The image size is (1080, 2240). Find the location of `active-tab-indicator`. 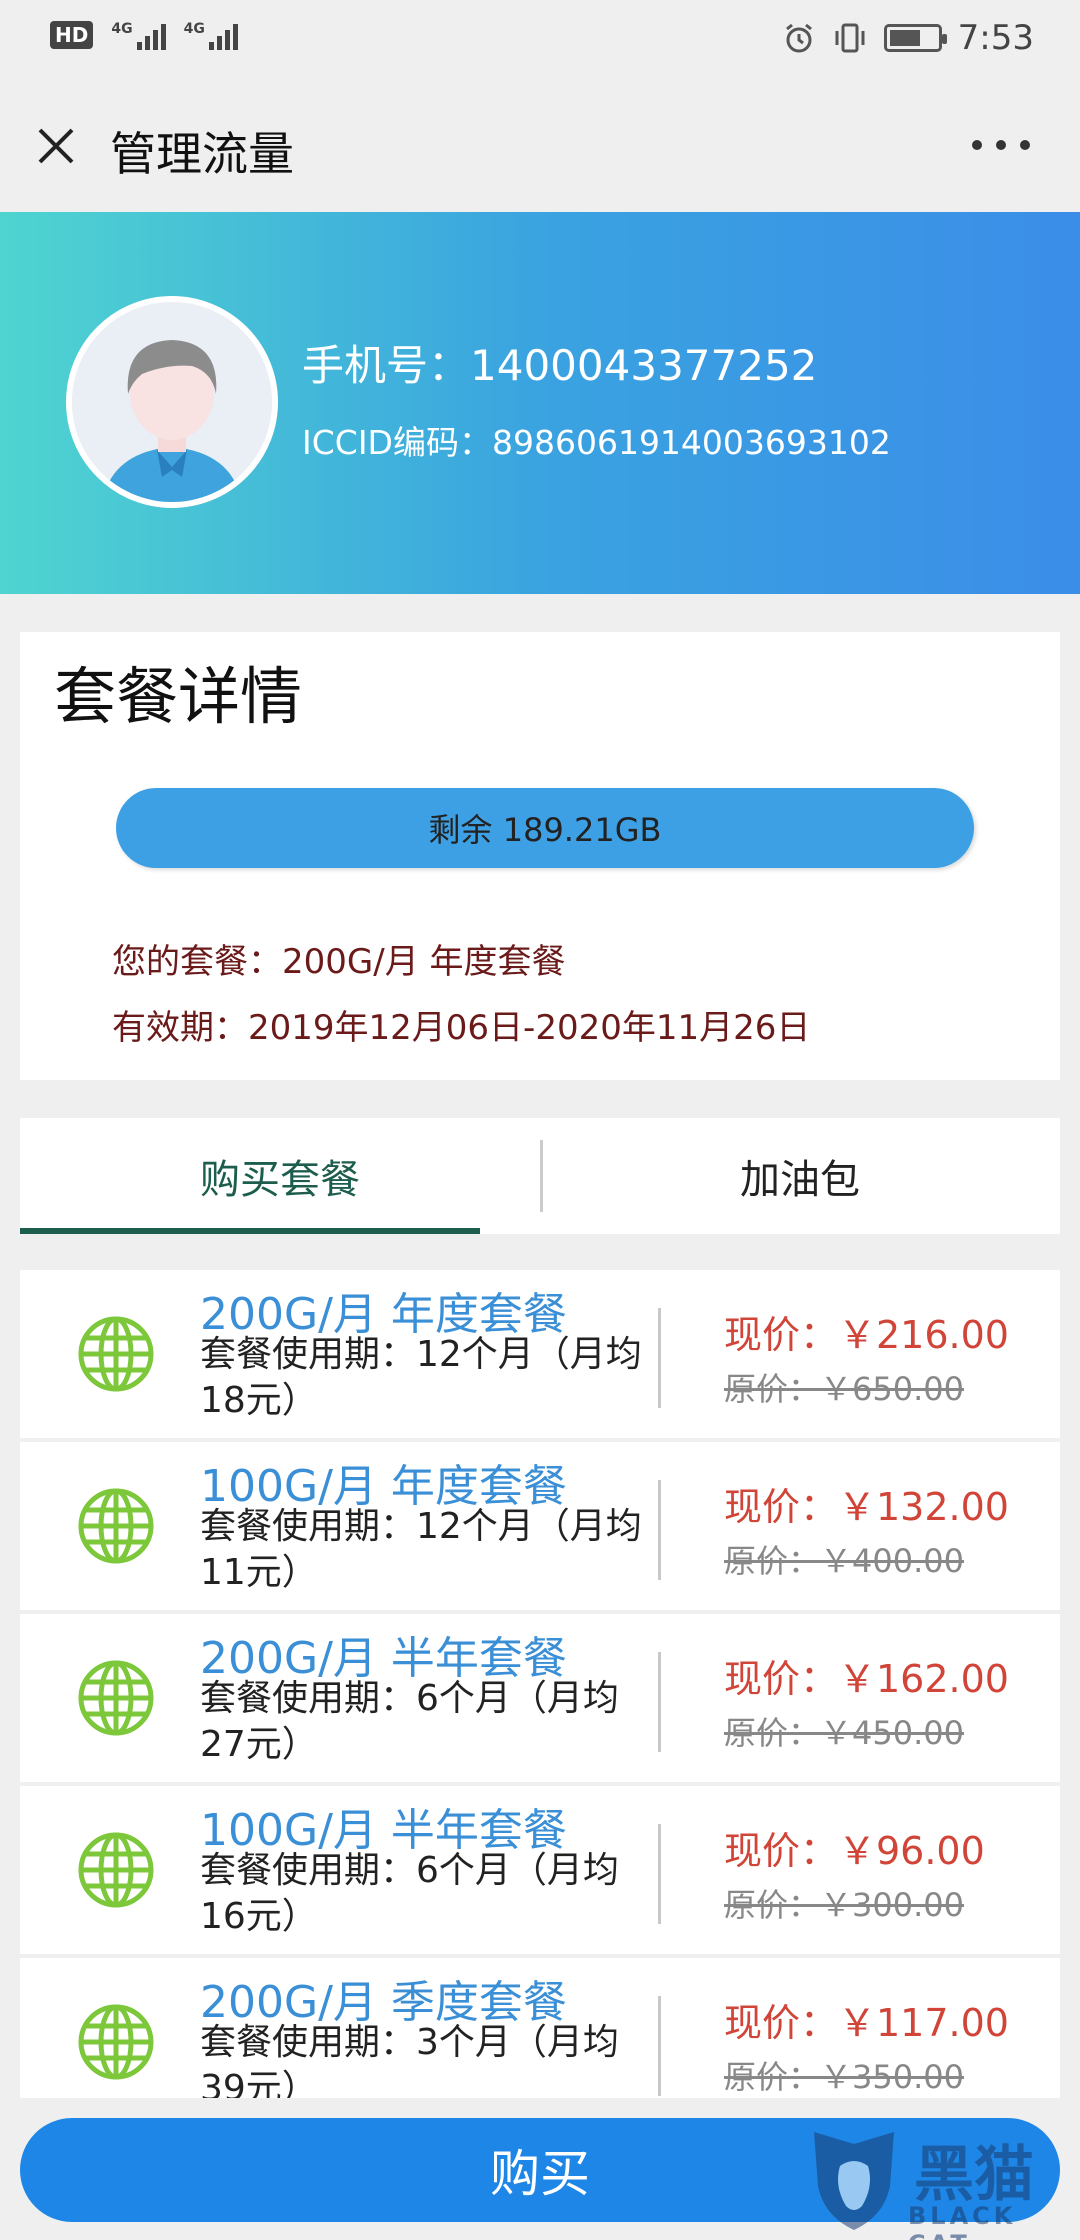

active-tab-indicator is located at coordinates (250, 1231).